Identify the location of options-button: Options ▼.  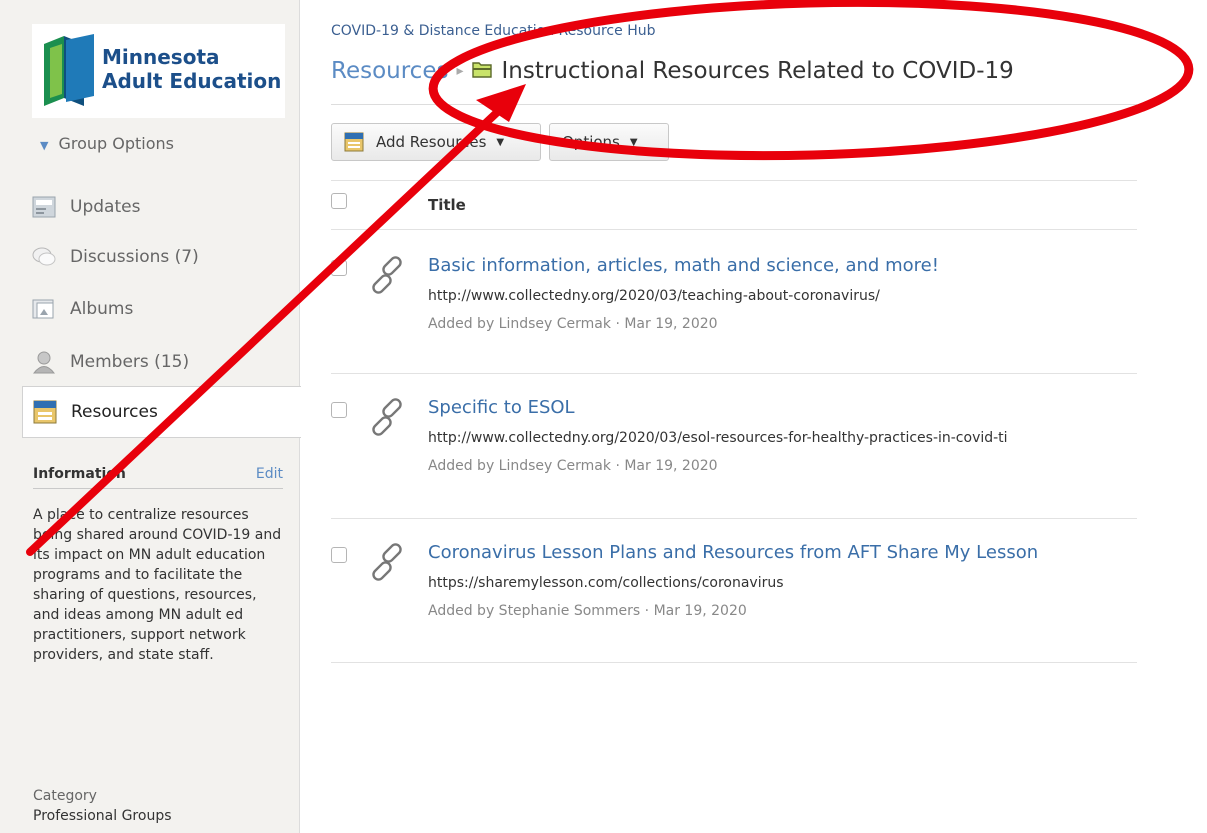
(609, 142).